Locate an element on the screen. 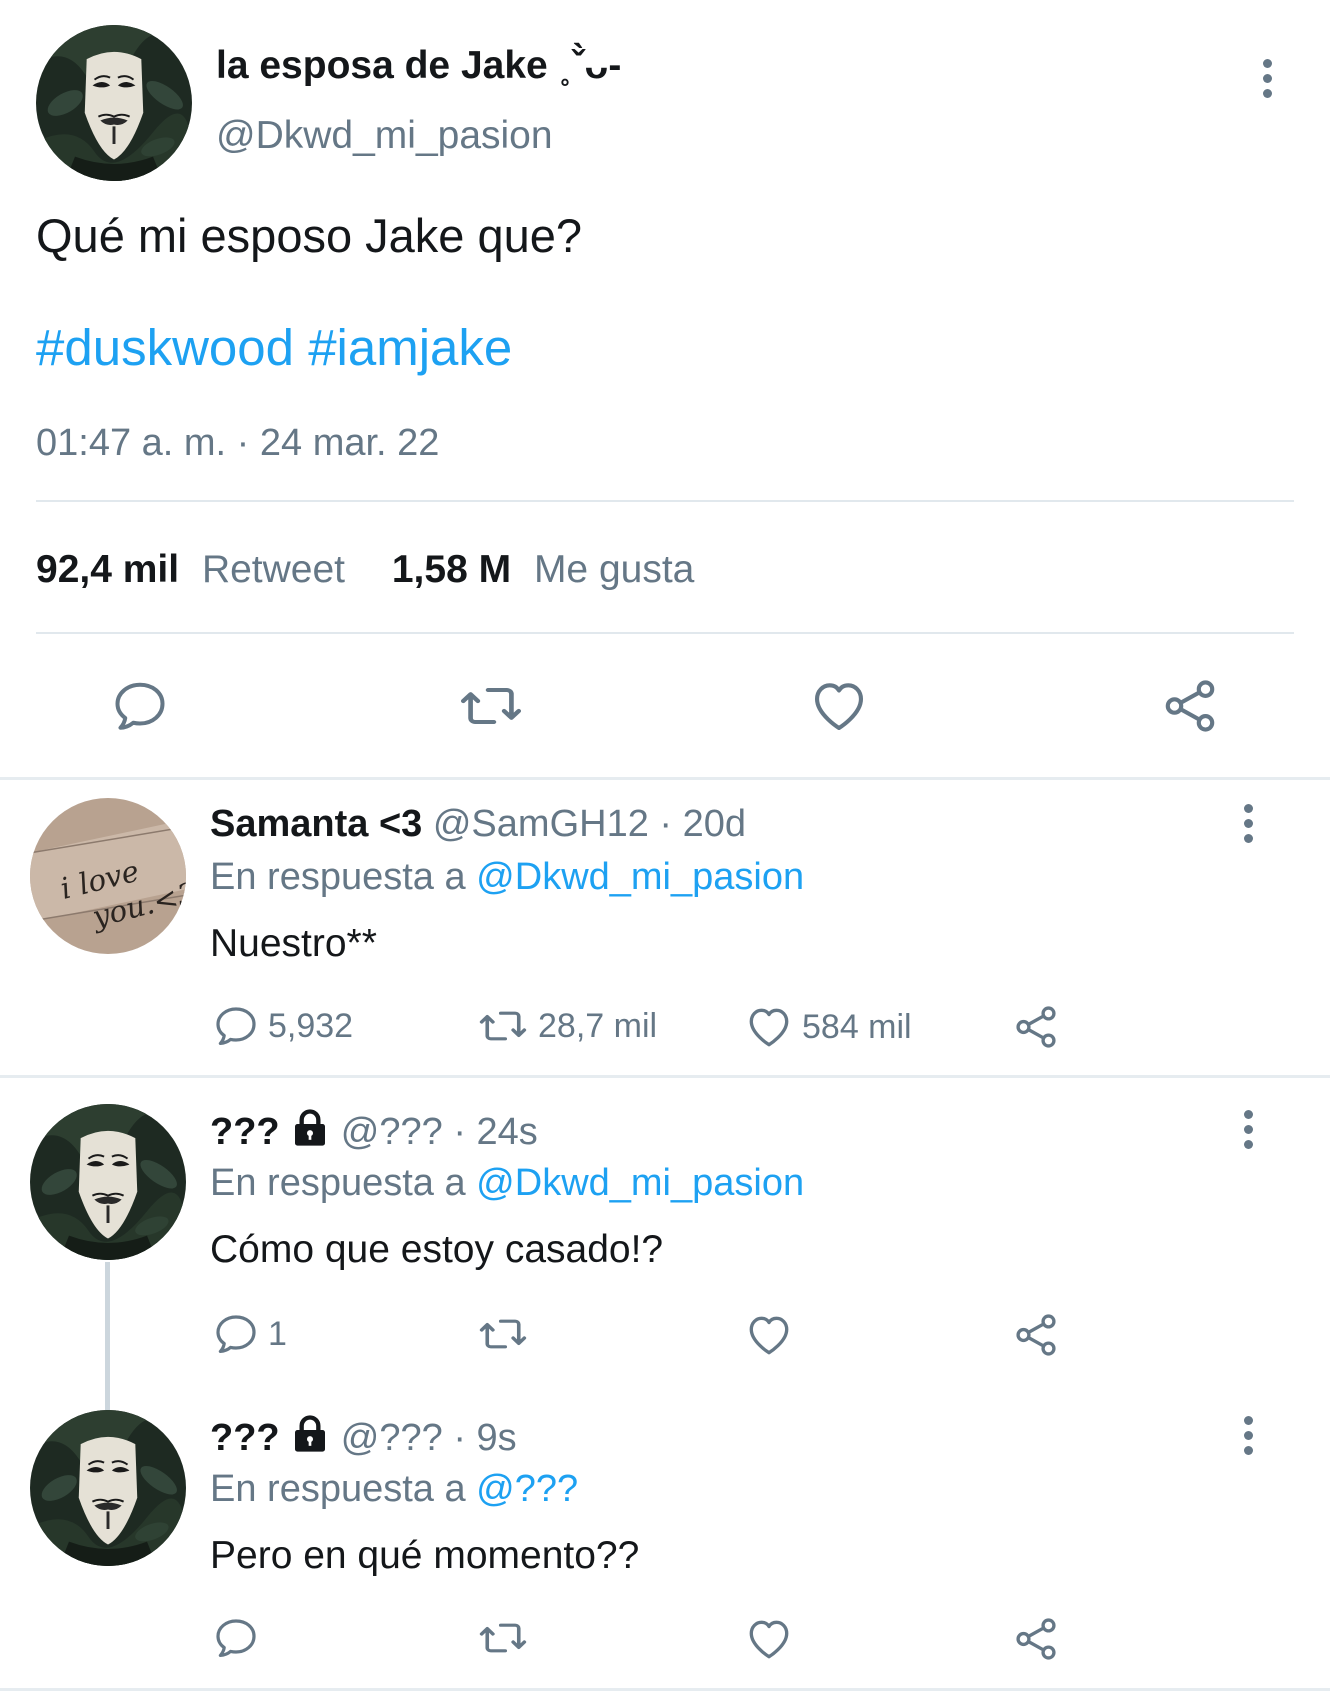 The image size is (1330, 1692). reply-button: 1 is located at coordinates (249, 1334).